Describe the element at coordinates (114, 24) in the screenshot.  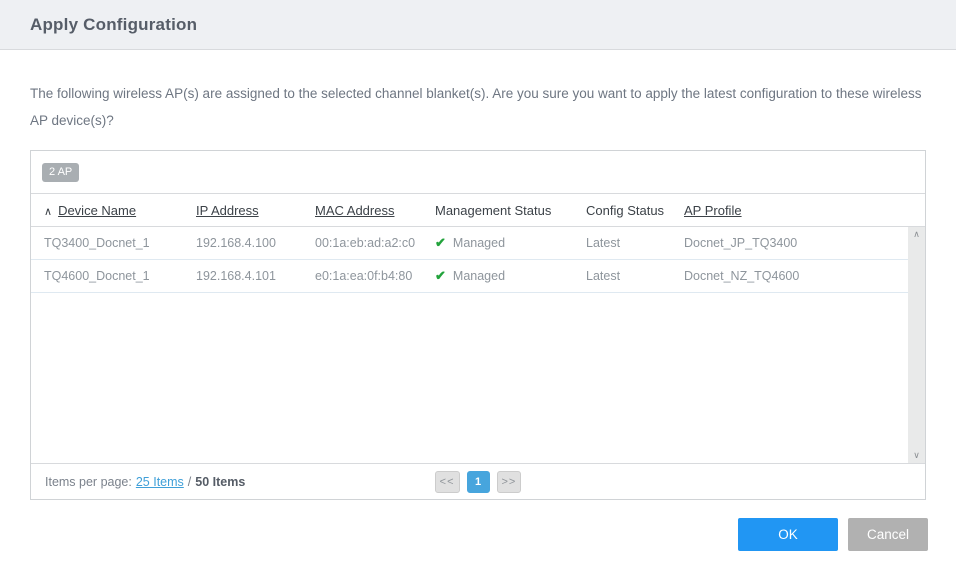
I see `dialog-title: Apply Configuration` at that location.